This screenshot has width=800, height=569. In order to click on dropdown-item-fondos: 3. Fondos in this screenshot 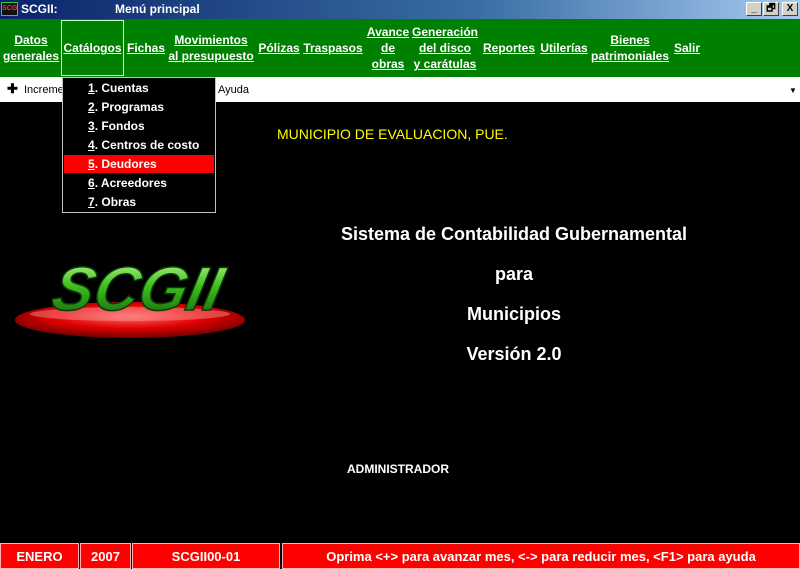, I will do `click(139, 126)`.